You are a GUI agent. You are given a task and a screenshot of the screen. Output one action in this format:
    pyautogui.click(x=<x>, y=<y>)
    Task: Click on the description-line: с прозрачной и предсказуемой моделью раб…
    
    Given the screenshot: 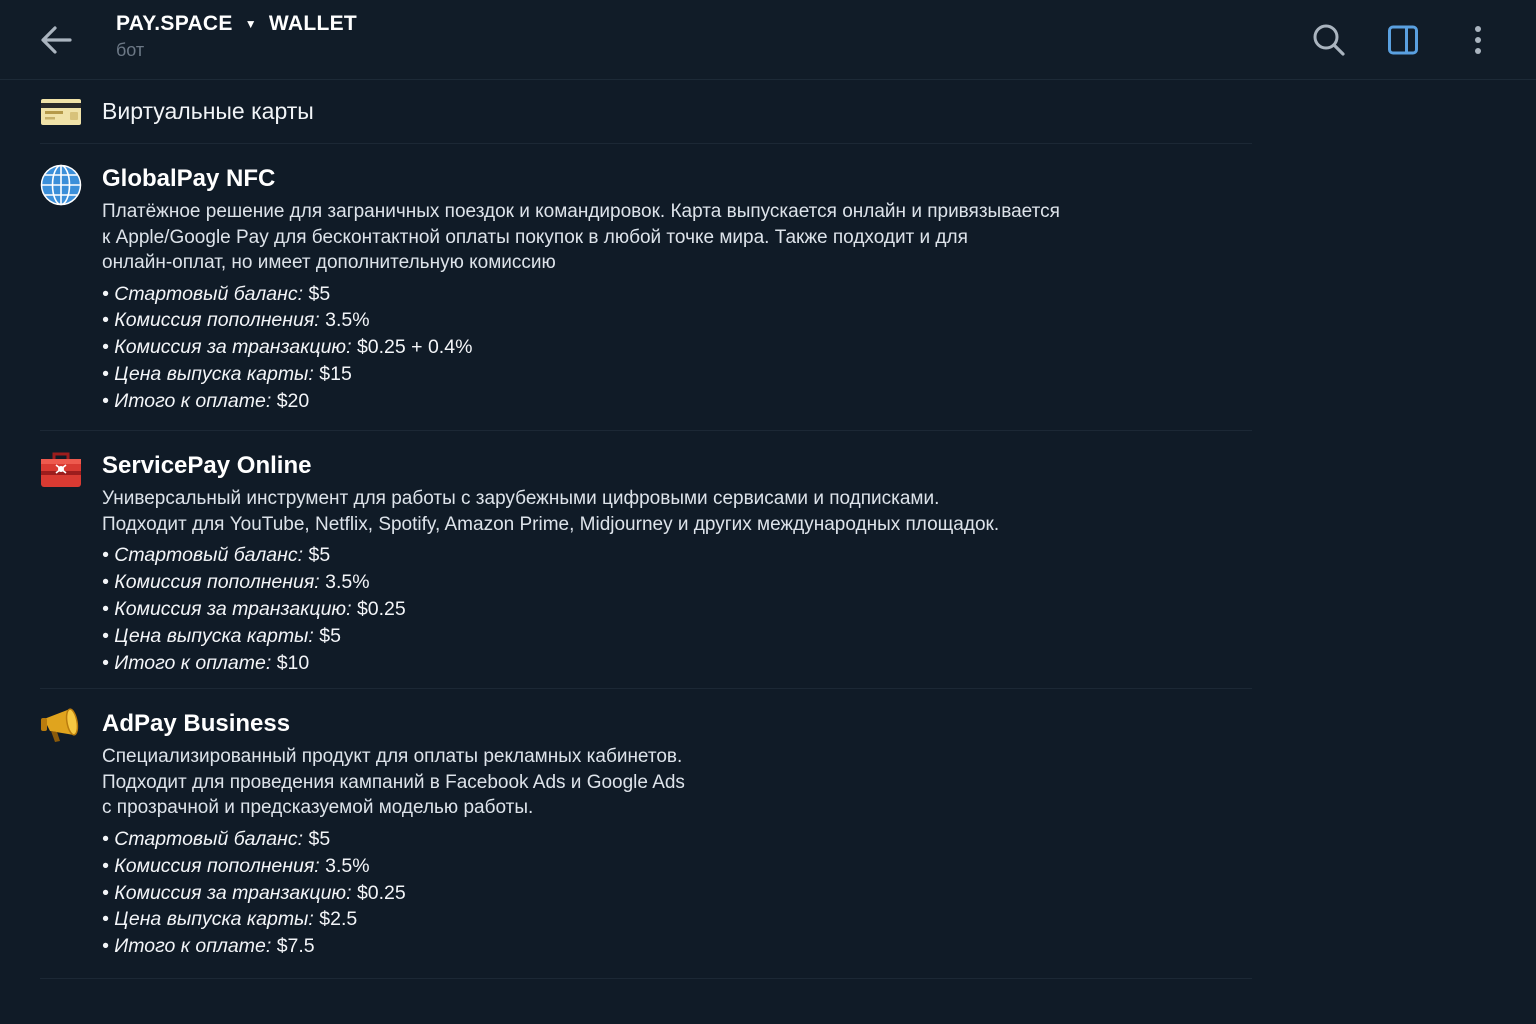 What is the action you would take?
    pyautogui.click(x=318, y=808)
    